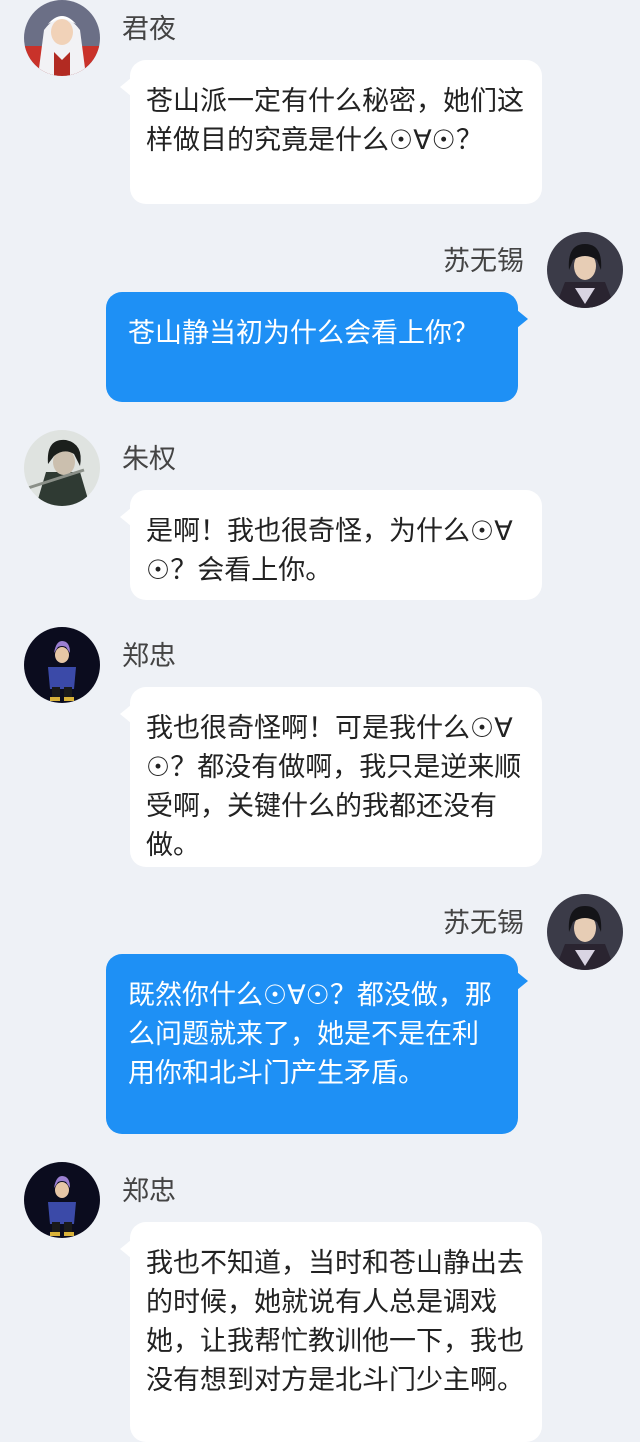 Image resolution: width=640 pixels, height=1442 pixels. What do you see at coordinates (303, 333) in the screenshot?
I see `message-text: 苍山静当初为什么会看上你？` at bounding box center [303, 333].